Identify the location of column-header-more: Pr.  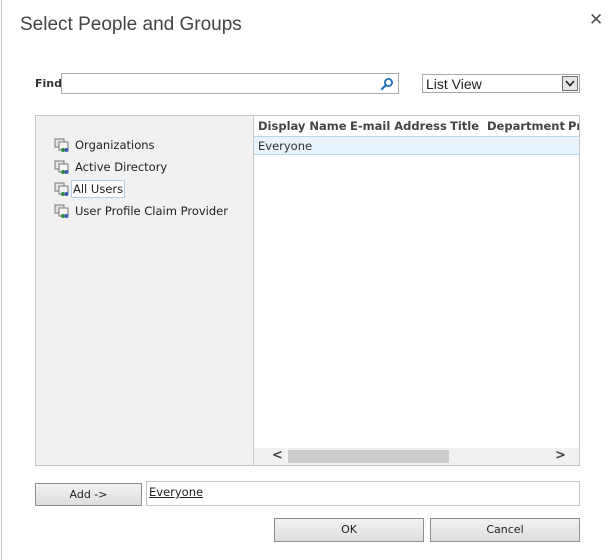
(573, 126).